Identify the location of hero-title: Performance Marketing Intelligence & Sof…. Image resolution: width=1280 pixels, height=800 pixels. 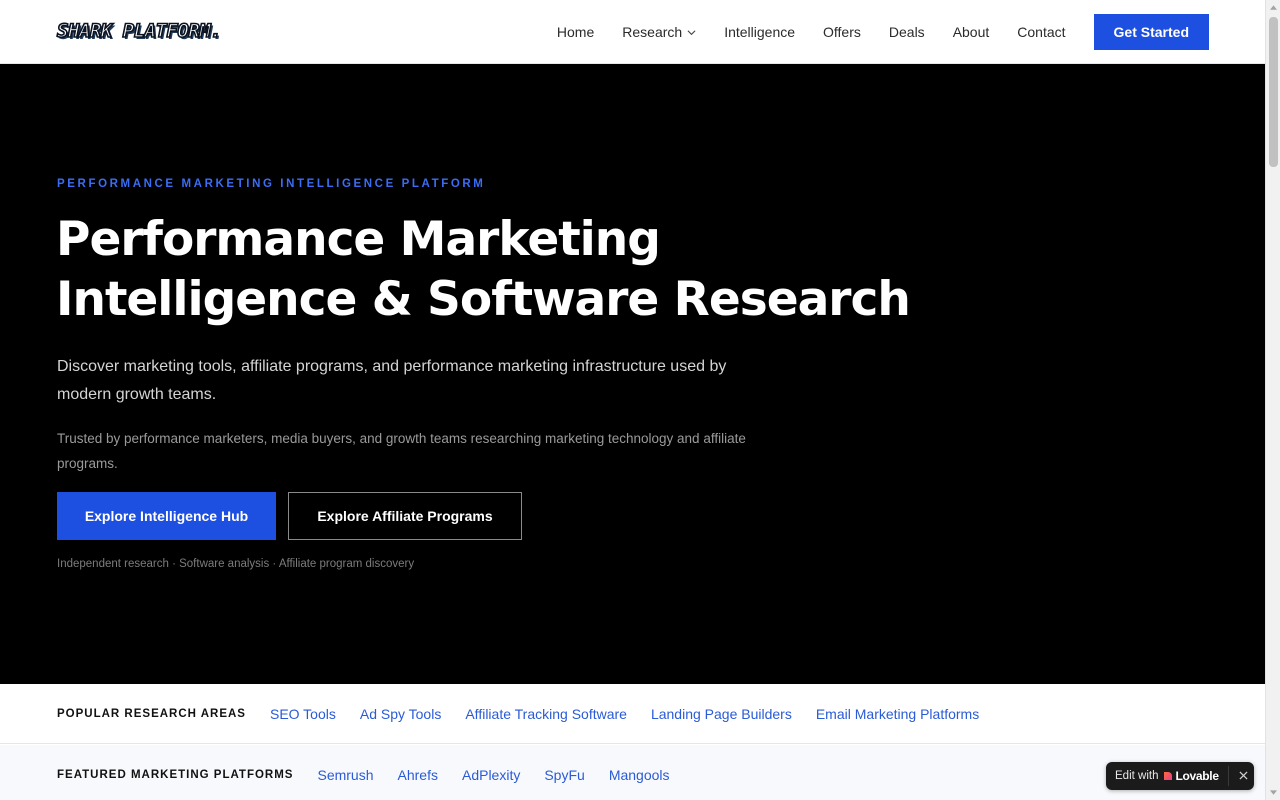
(506, 270).